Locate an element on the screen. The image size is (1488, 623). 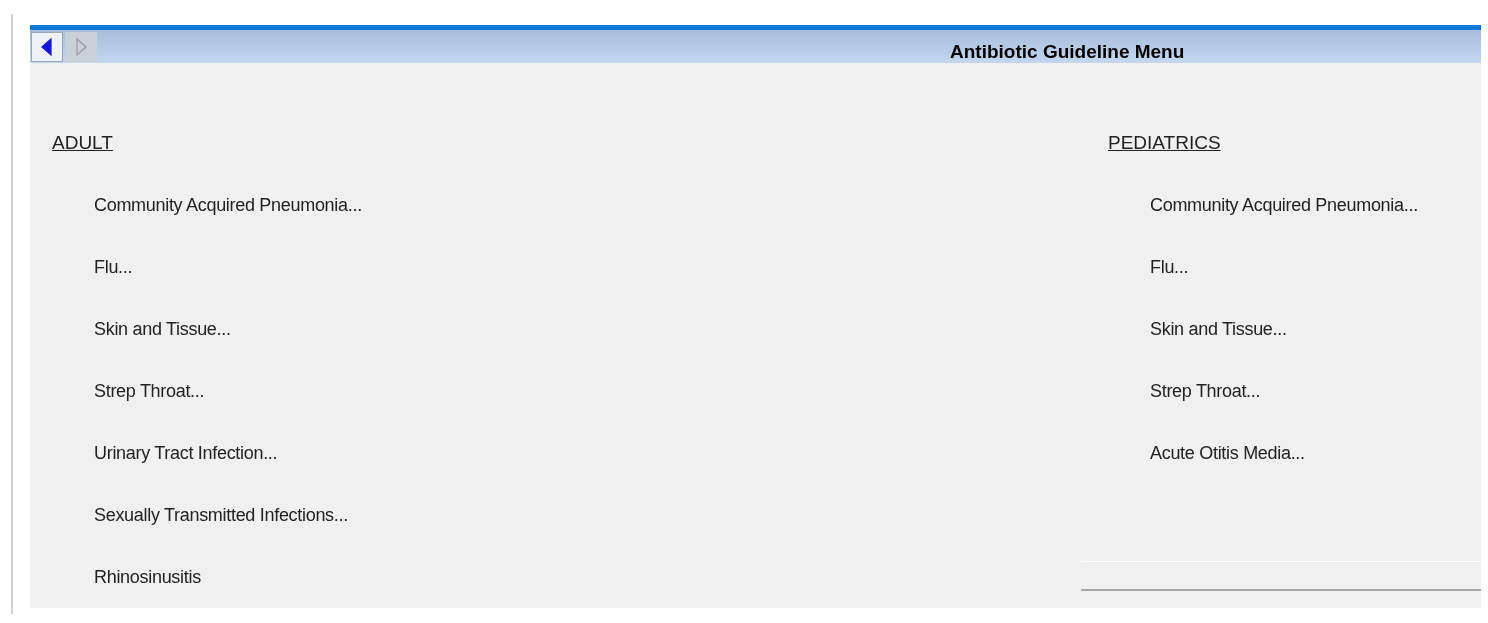
menu-item: Rhinosinusitis is located at coordinates (147, 577).